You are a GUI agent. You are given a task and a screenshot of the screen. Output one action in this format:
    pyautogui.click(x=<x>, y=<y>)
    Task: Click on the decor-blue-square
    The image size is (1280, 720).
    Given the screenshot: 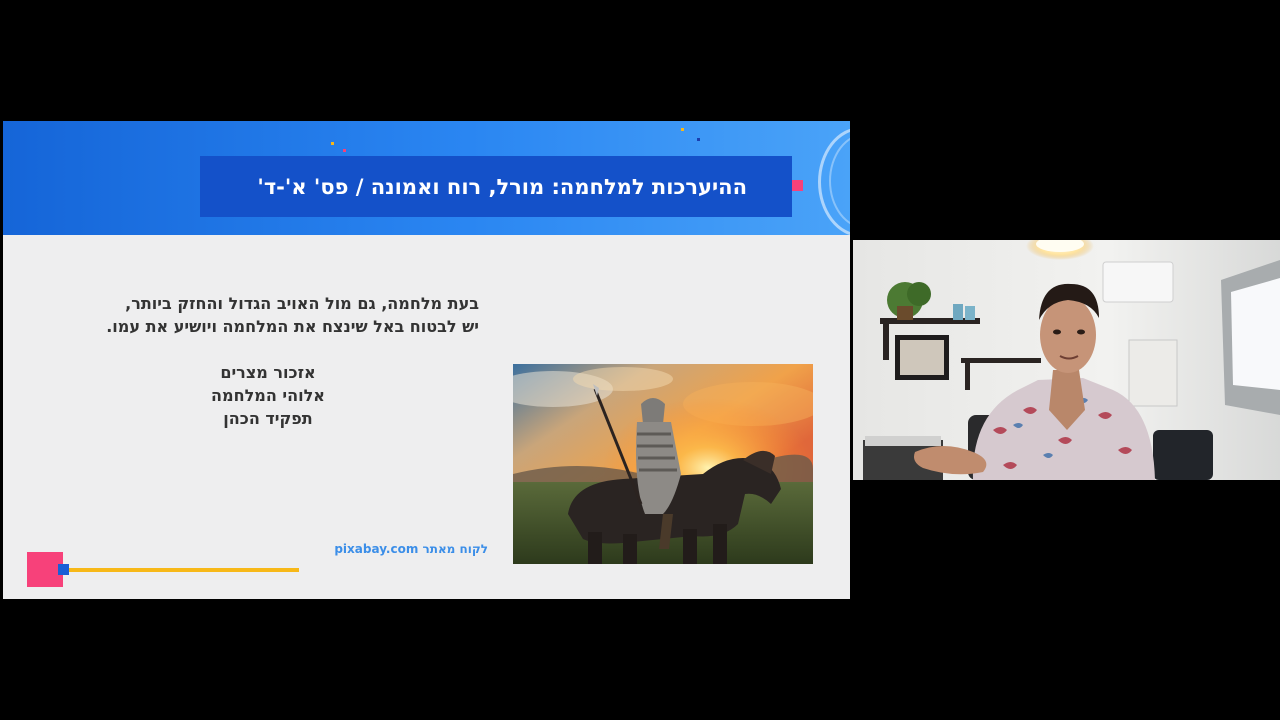 What is the action you would take?
    pyautogui.click(x=63, y=569)
    